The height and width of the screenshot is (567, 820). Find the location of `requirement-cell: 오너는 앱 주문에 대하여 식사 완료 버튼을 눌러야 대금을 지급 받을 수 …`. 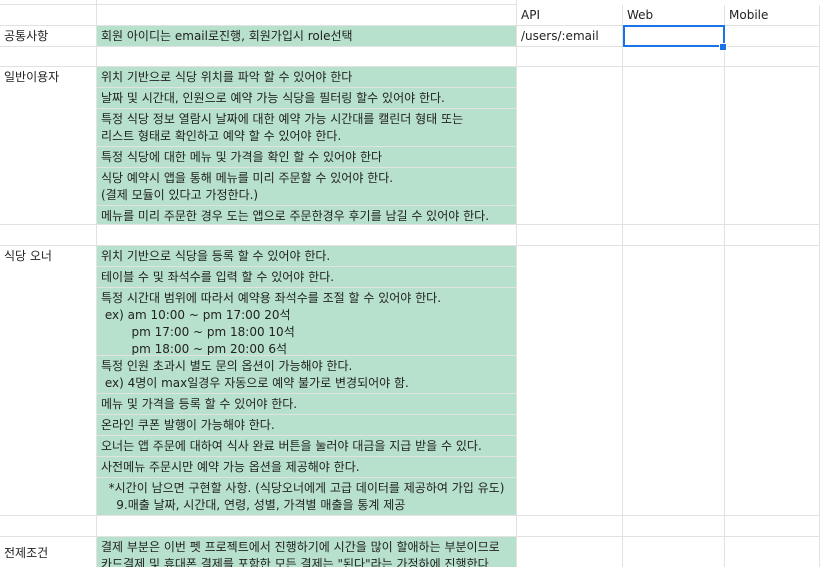

requirement-cell: 오너는 앱 주문에 대하여 식사 완료 버튼을 눌러야 대금을 지급 받을 수 … is located at coordinates (307, 446).